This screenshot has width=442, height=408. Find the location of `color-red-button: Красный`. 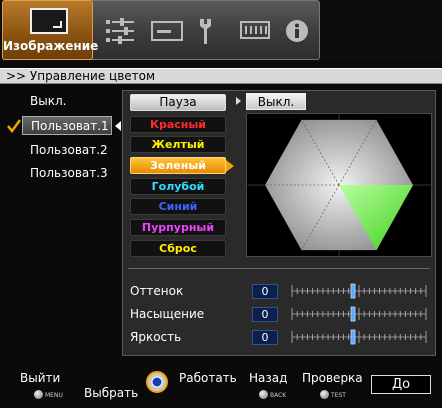

color-red-button: Красный is located at coordinates (178, 124).